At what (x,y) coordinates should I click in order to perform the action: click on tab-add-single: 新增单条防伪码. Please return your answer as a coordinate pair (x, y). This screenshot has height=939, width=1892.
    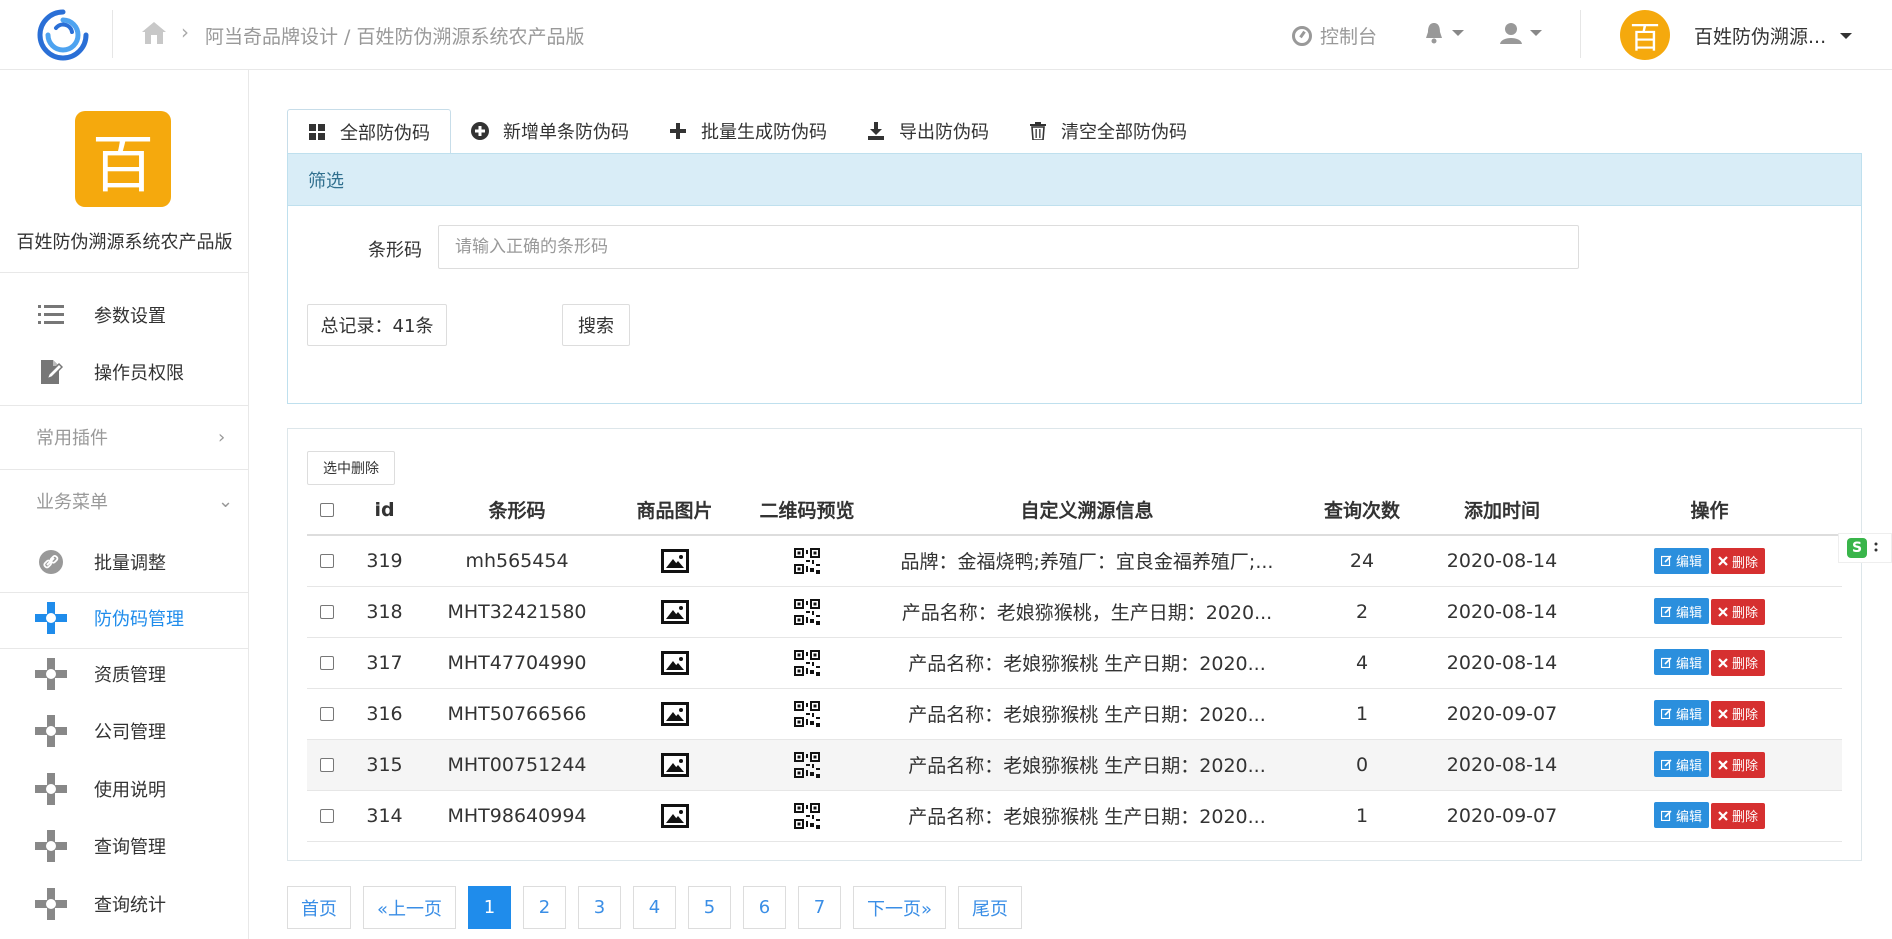
    Looking at the image, I should click on (550, 131).